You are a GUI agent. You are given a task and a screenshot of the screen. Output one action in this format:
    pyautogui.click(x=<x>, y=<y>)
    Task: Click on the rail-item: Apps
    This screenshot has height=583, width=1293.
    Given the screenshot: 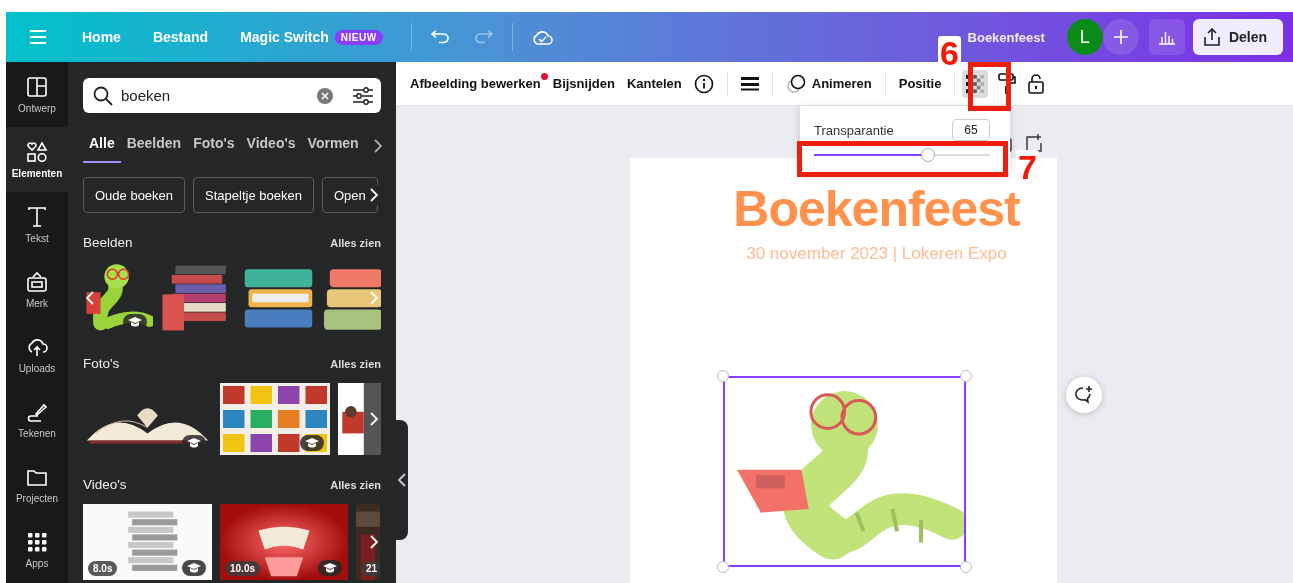 What is the action you would take?
    pyautogui.click(x=37, y=549)
    